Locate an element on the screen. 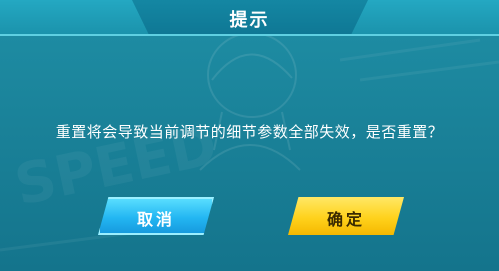 This screenshot has height=271, width=499. cancel-button: 取消 is located at coordinates (156, 216).